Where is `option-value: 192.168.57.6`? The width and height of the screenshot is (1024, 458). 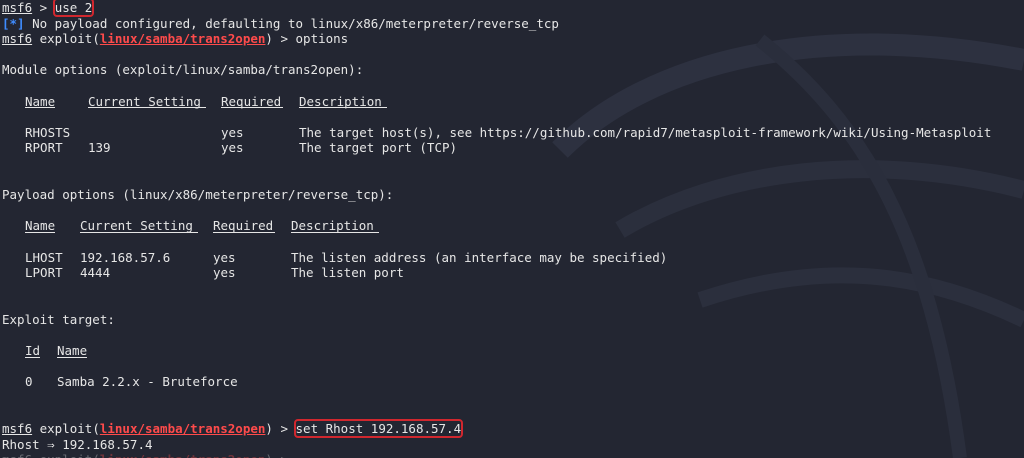 option-value: 192.168.57.6 is located at coordinates (125, 257).